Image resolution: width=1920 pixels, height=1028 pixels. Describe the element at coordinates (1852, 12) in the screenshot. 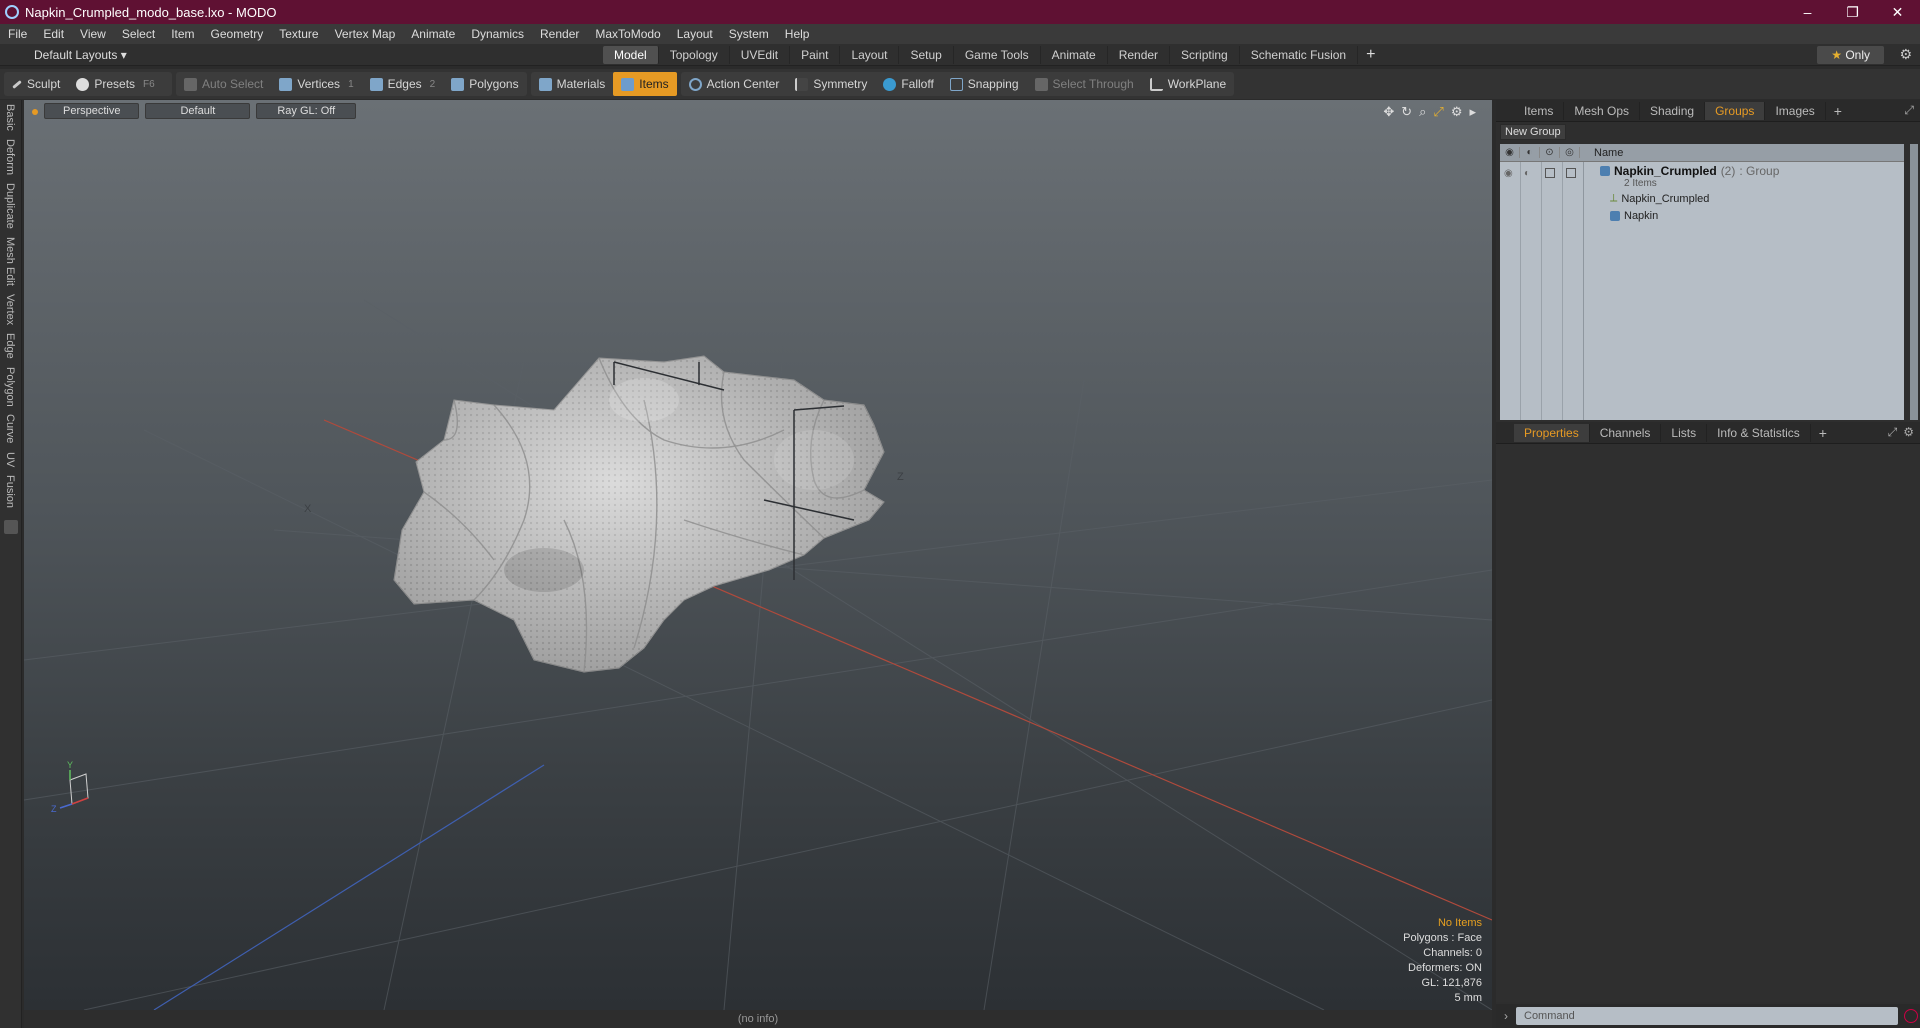

I see `restore-button: ❐` at that location.